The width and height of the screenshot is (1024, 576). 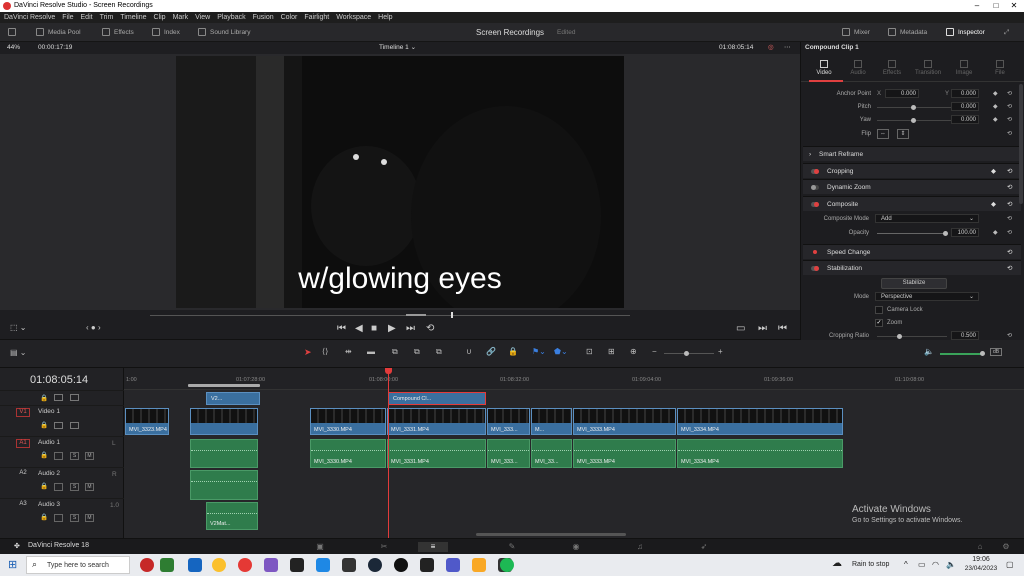 What do you see at coordinates (224, 453) in the screenshot?
I see `clip-a1` at bounding box center [224, 453].